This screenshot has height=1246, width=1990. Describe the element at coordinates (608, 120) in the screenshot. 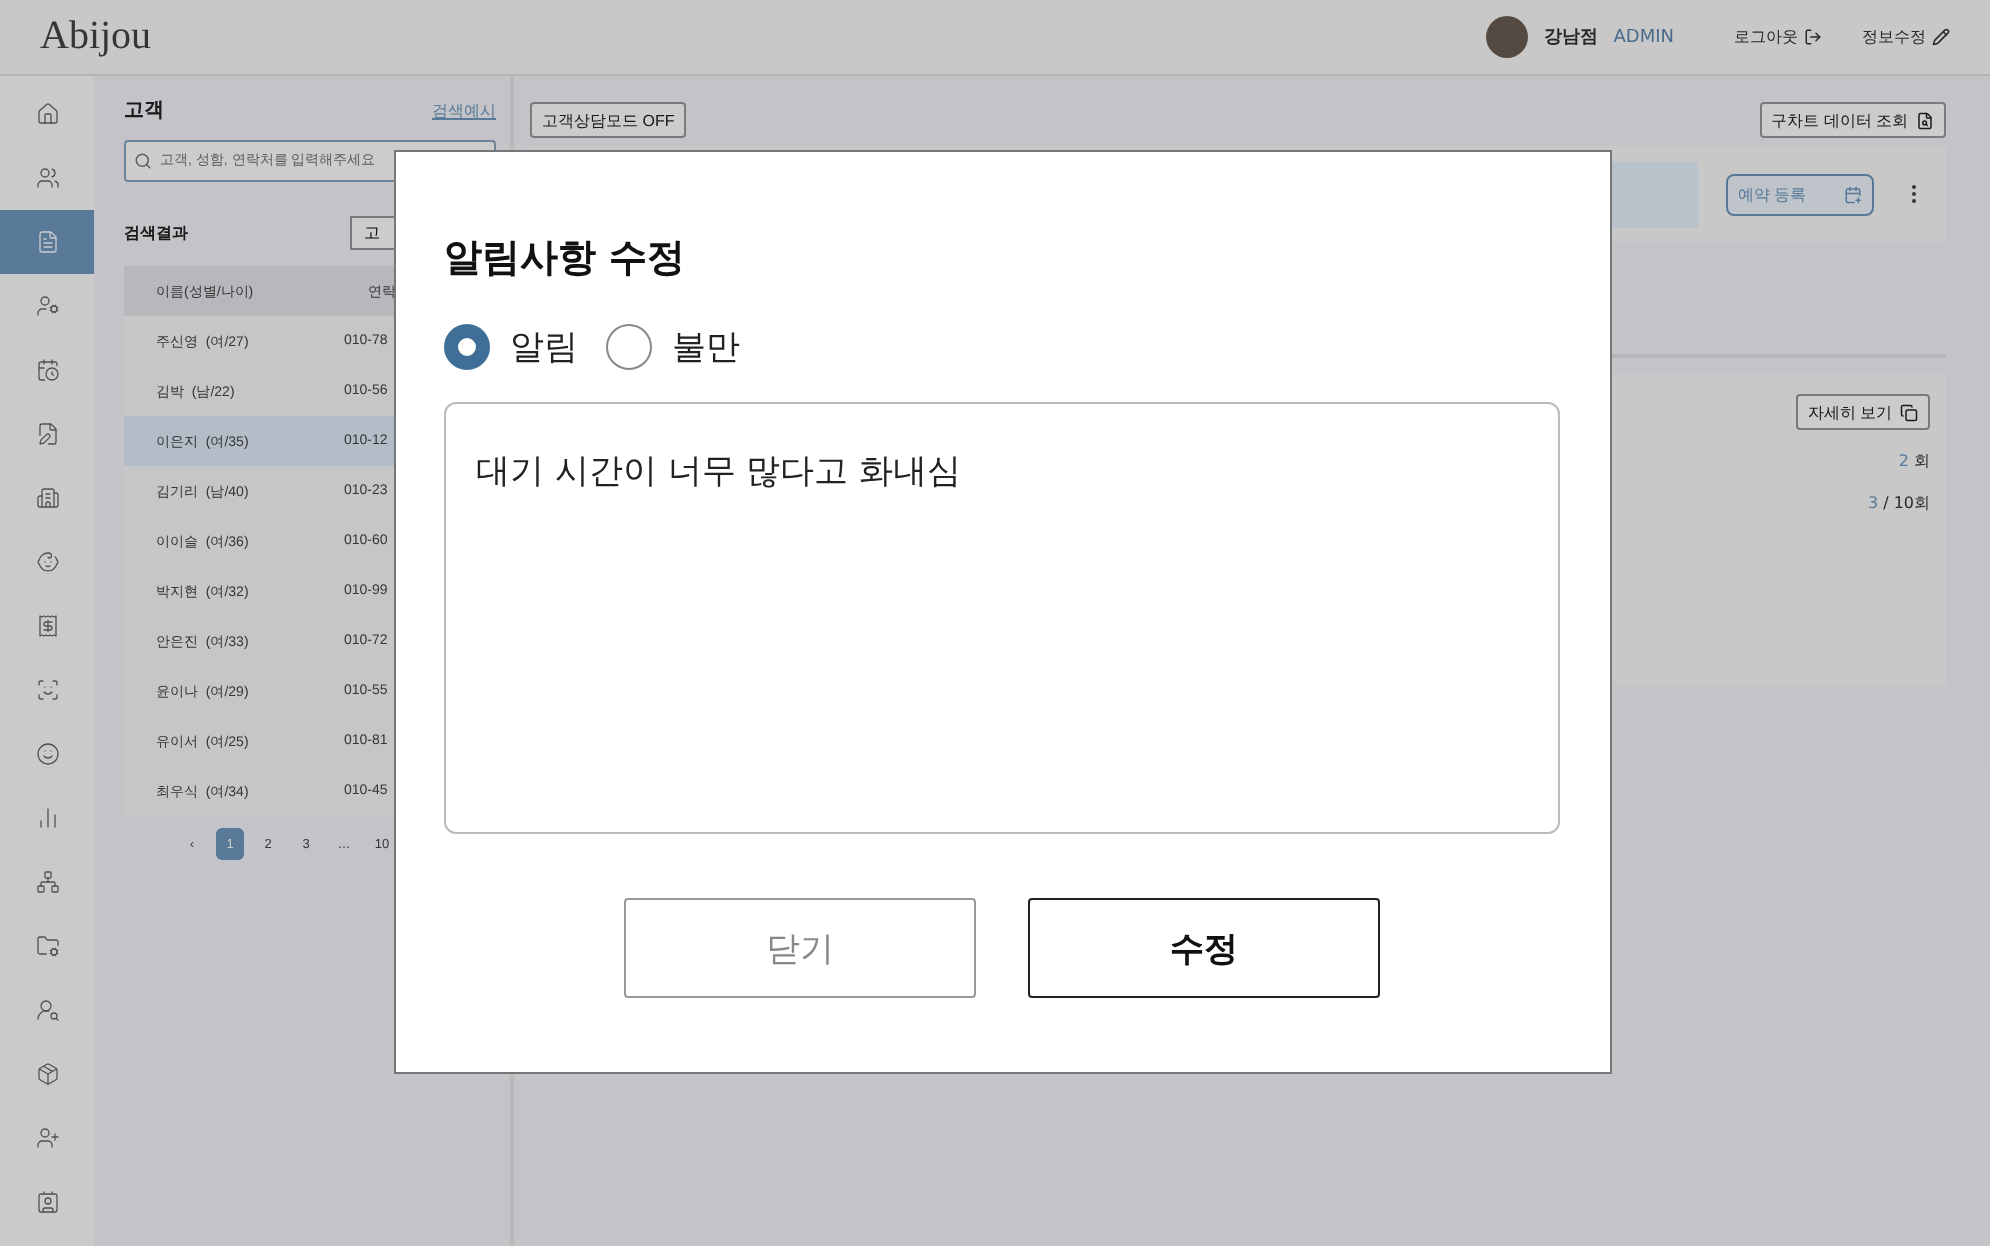

I see `consult-mode-button: 고객상담모드 OFF` at that location.